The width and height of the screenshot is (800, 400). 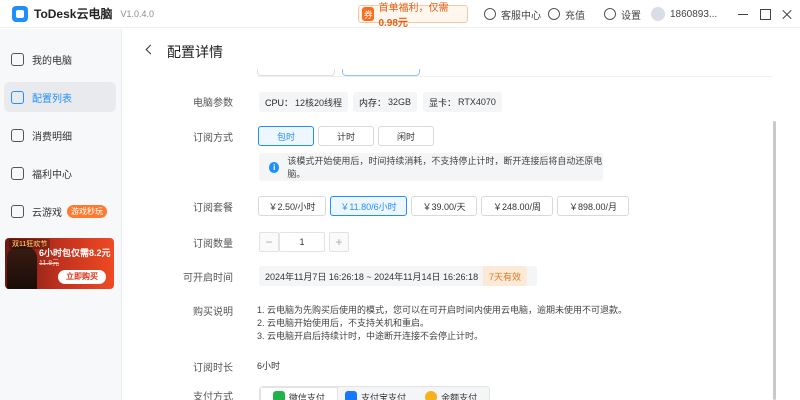 What do you see at coordinates (346, 136) in the screenshot?
I see `mode-option-metered: 计时` at bounding box center [346, 136].